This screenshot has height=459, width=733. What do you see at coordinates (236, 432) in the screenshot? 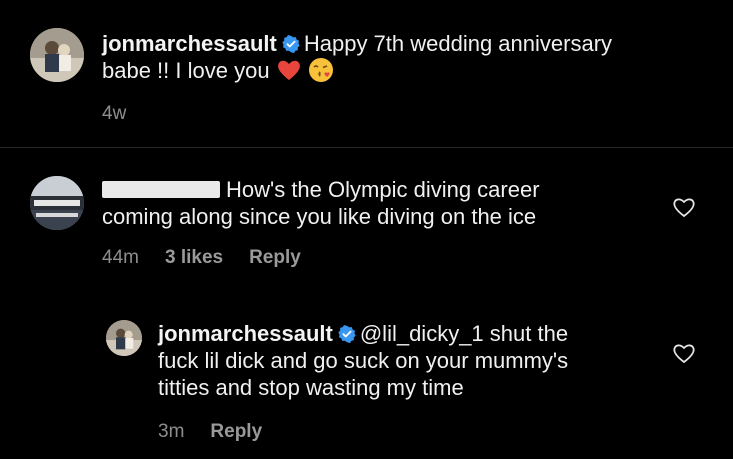
I see `reply-reply-button: Reply` at bounding box center [236, 432].